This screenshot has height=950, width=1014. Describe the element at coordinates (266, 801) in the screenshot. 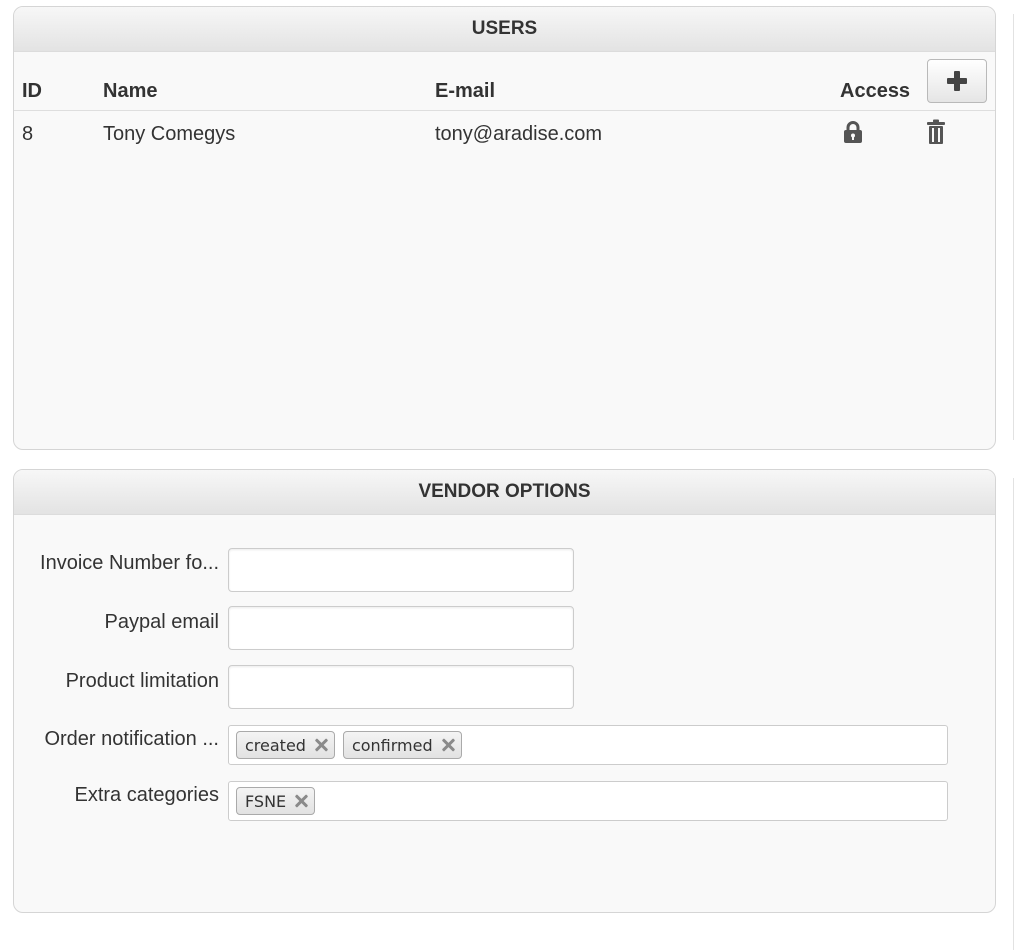

I see `tag-label: FSNE` at that location.